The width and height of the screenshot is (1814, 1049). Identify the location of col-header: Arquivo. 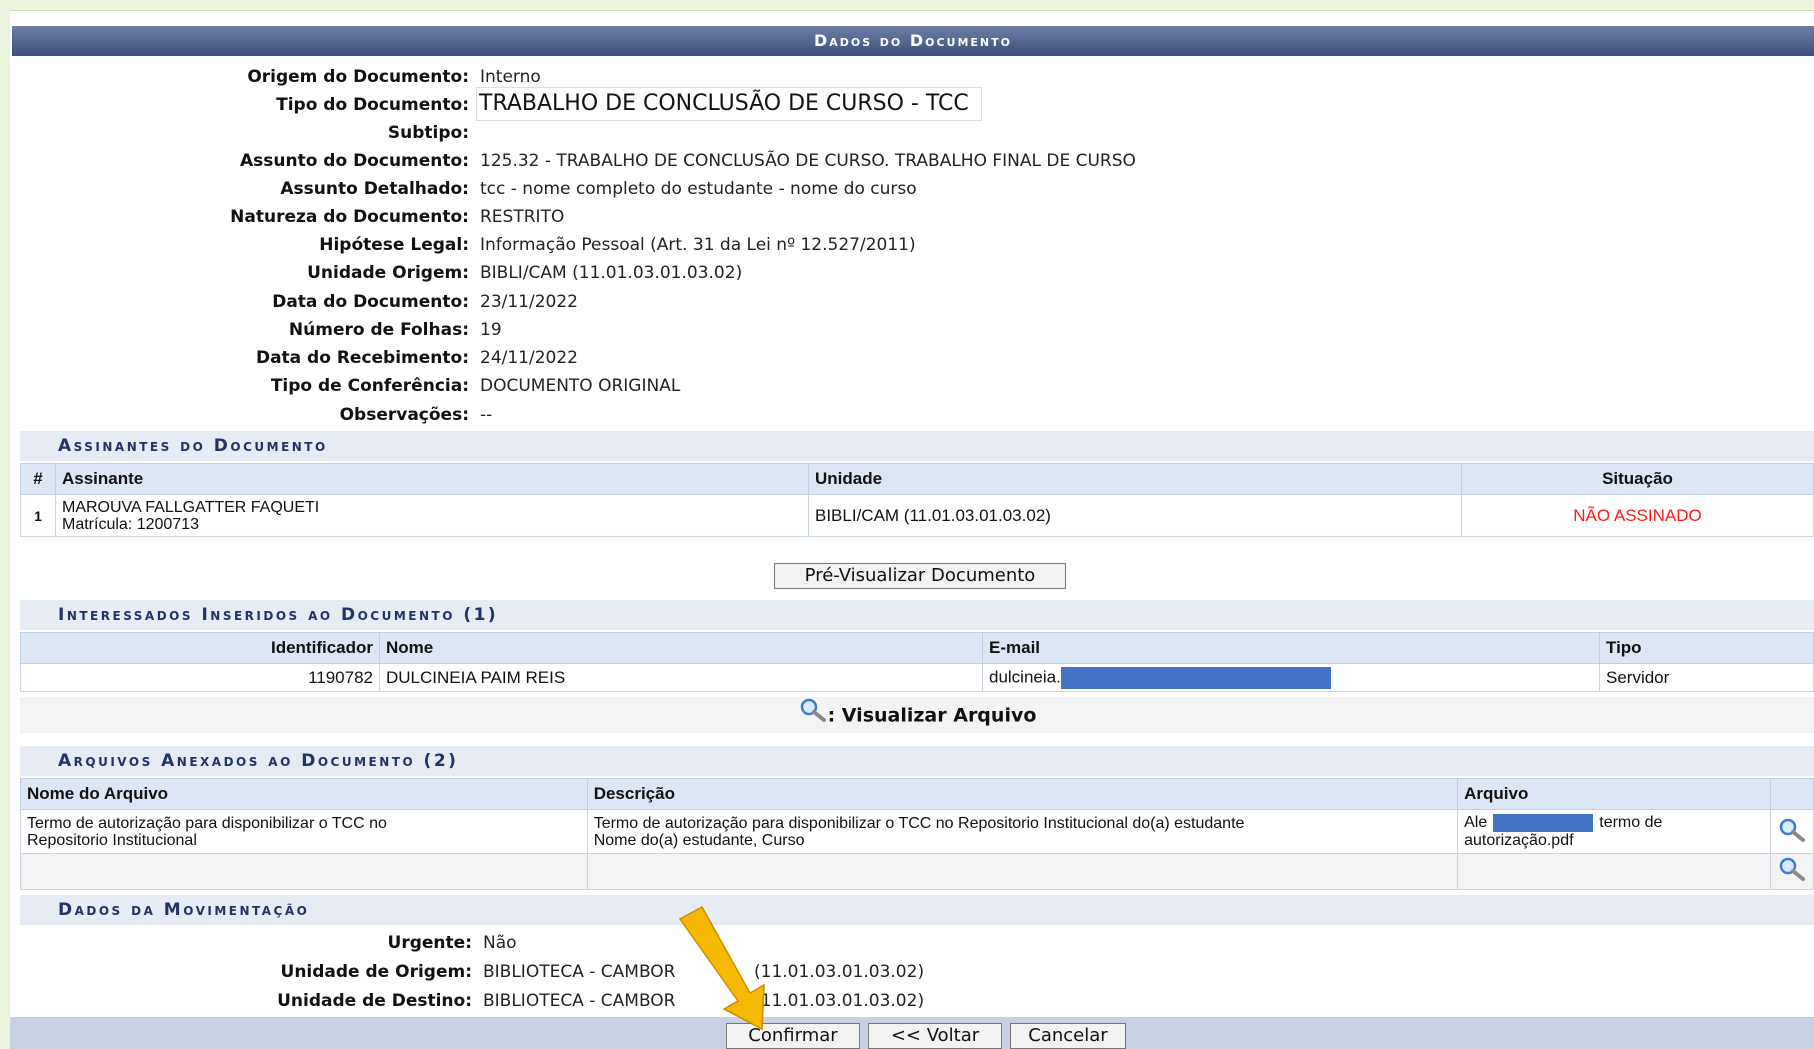
(1614, 794).